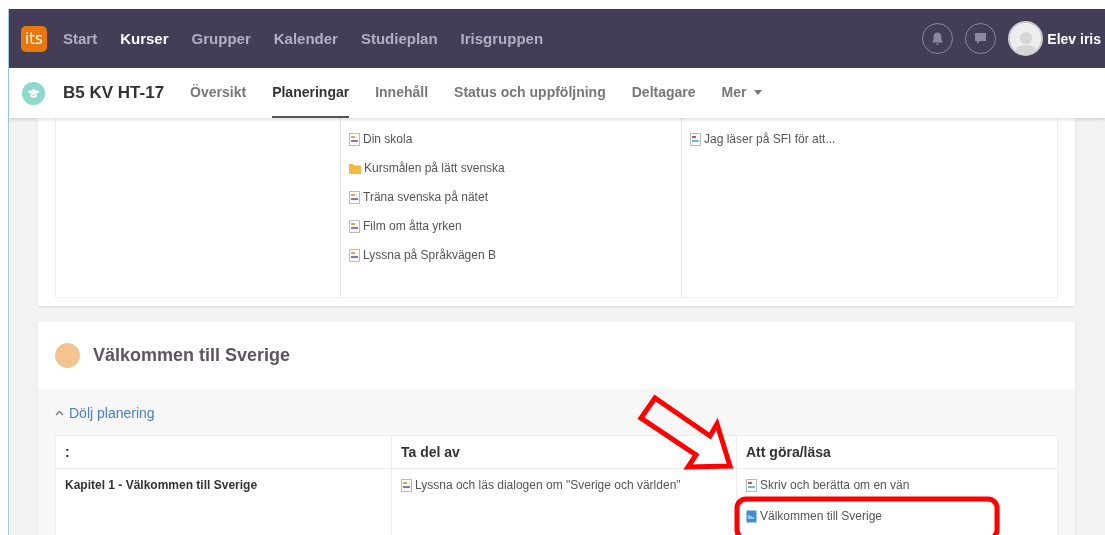 This screenshot has width=1105, height=535. I want to click on course-tab: Status och uppföljning, so click(530, 93).